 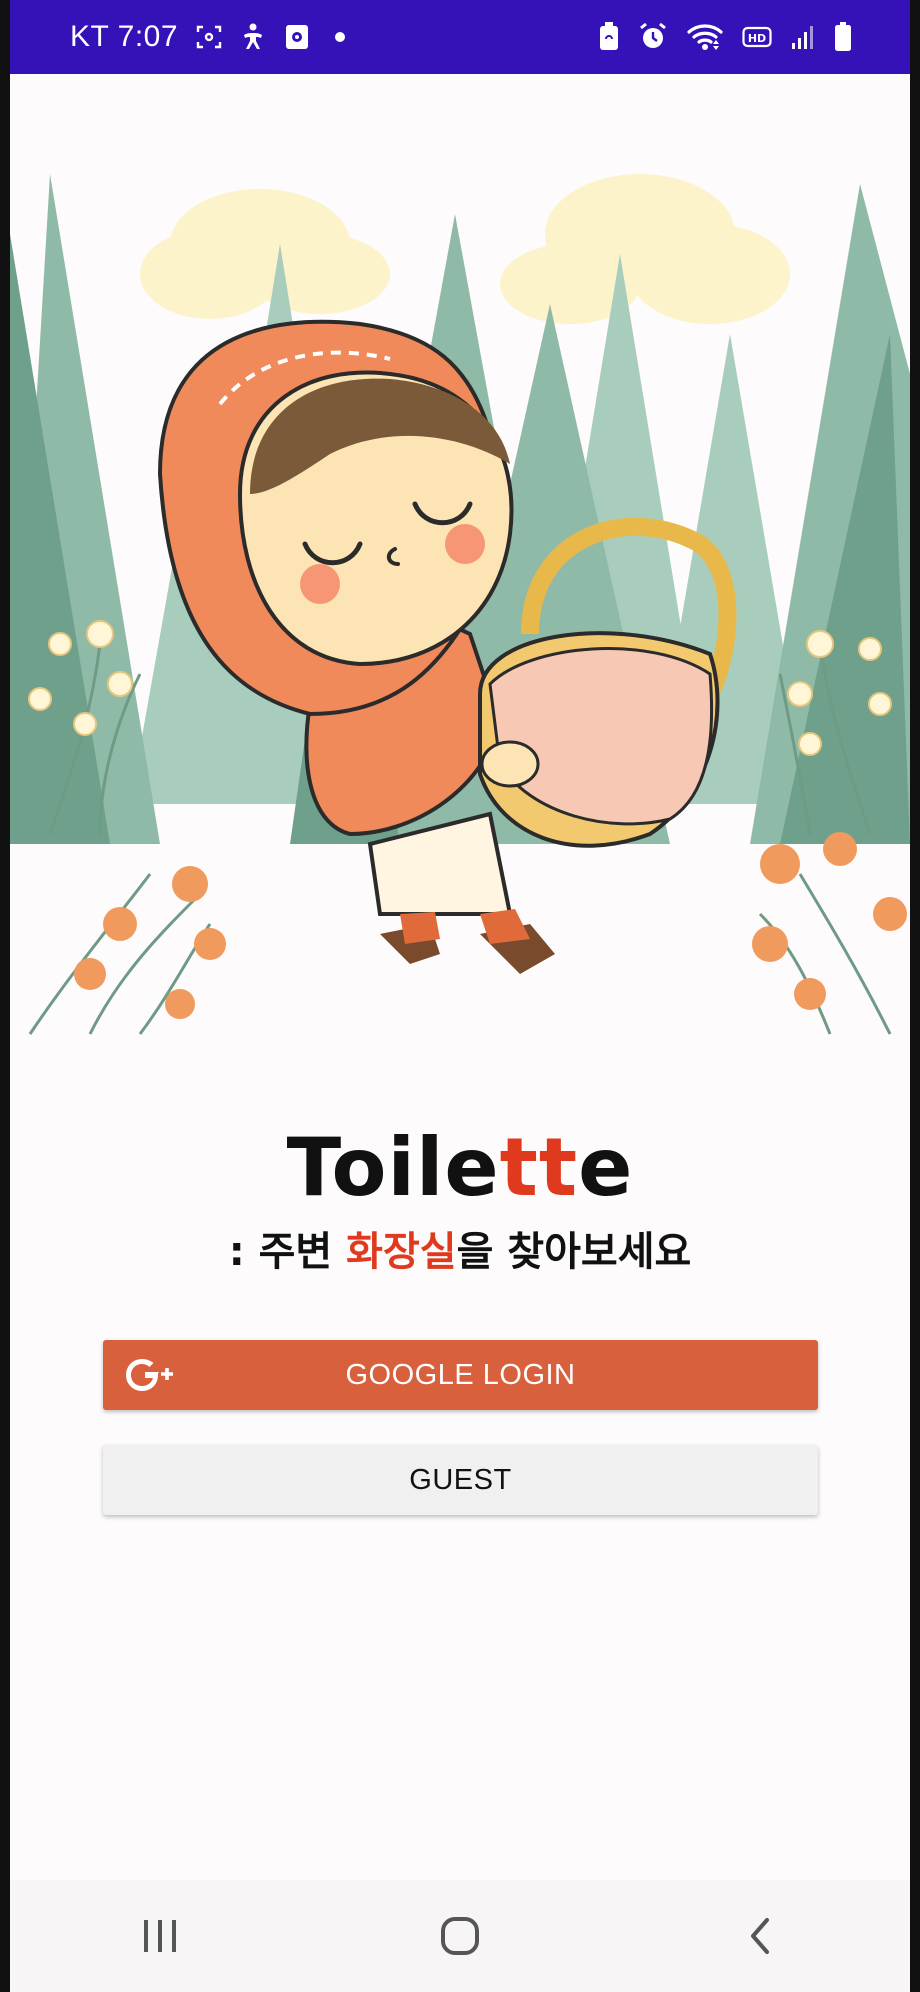 I want to click on wifi-icon, so click(x=705, y=37).